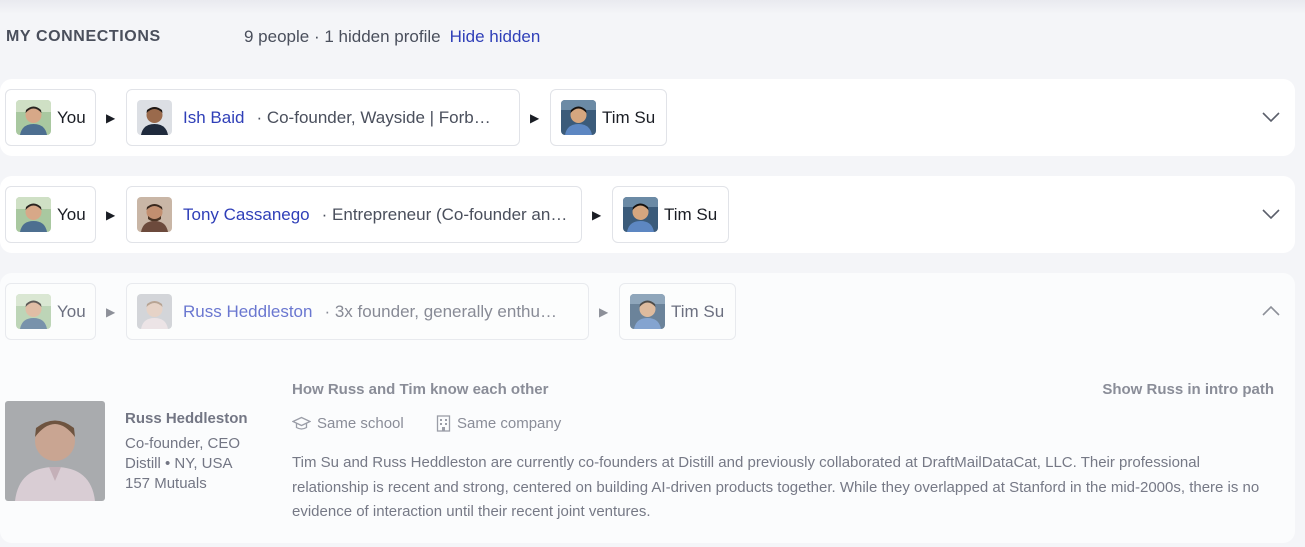  Describe the element at coordinates (166, 483) in the screenshot. I see `person-mutuals: 157 Mutuals` at that location.